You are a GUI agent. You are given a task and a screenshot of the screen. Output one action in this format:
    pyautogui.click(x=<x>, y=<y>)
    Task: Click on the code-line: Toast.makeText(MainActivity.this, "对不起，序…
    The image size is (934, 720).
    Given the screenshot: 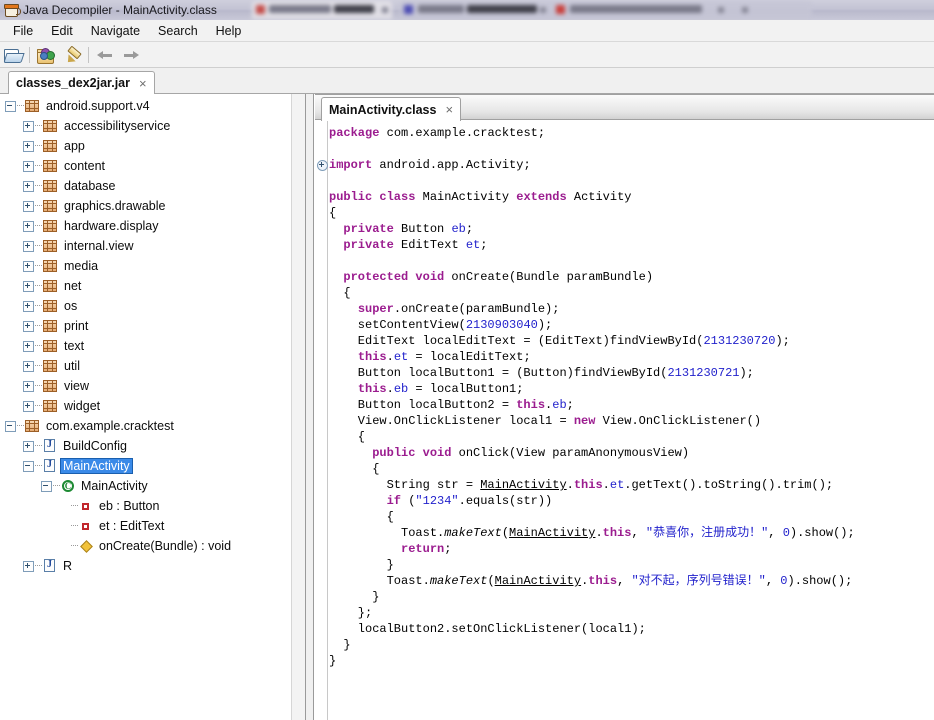 What is the action you would take?
    pyautogui.click(x=591, y=581)
    